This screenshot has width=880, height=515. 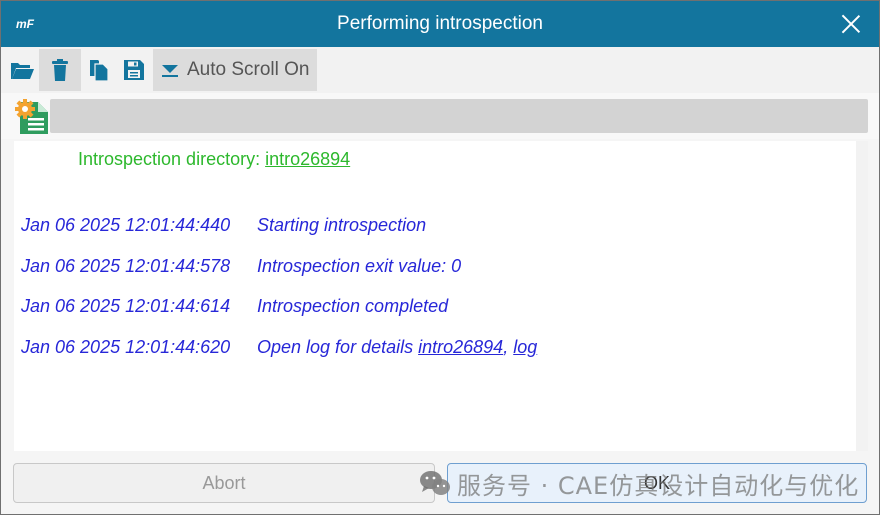 I want to click on close-icon, so click(x=851, y=24).